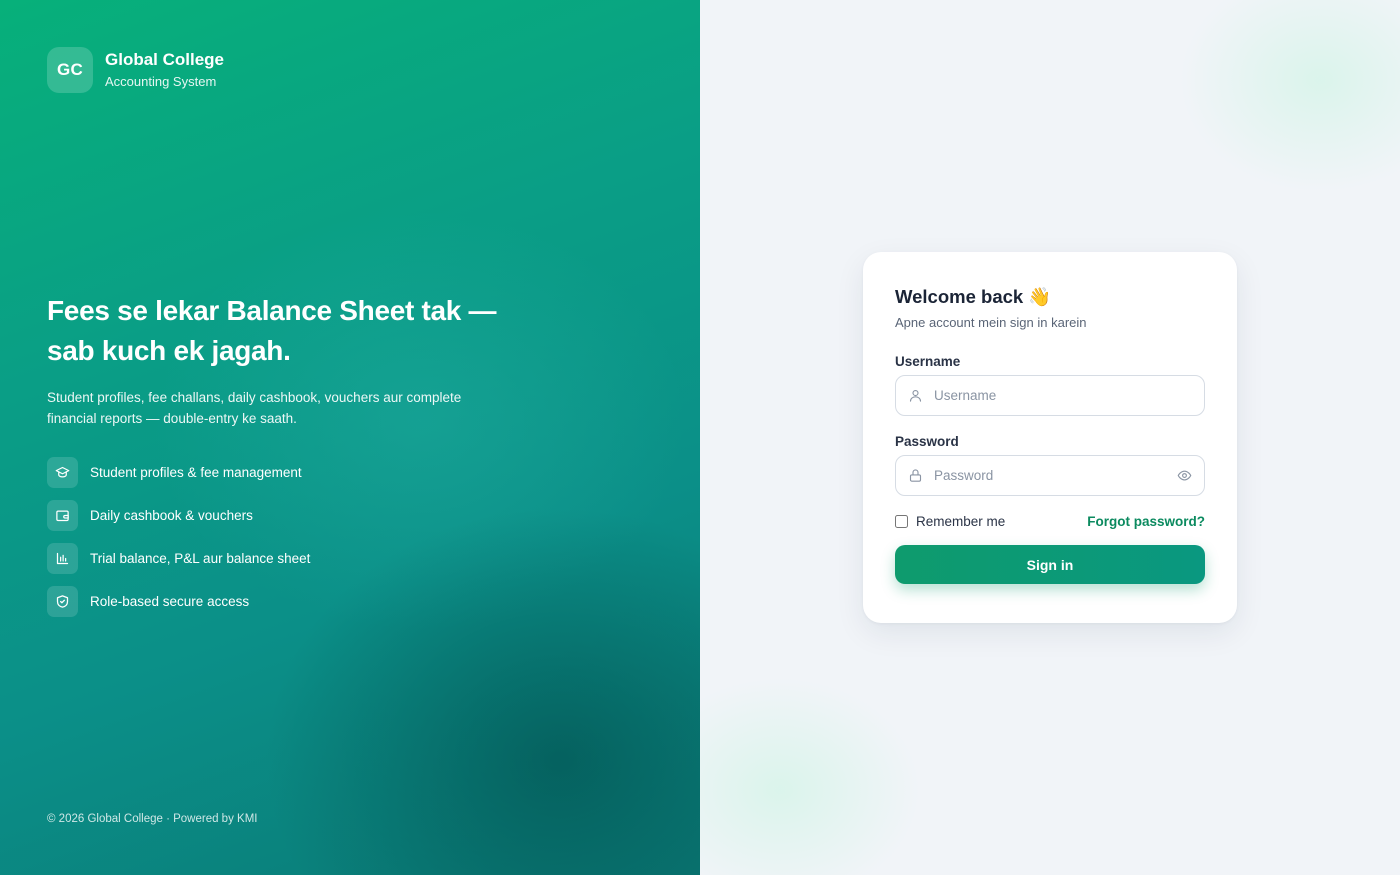 This screenshot has width=1400, height=875. I want to click on brand-name: Global College, so click(165, 59).